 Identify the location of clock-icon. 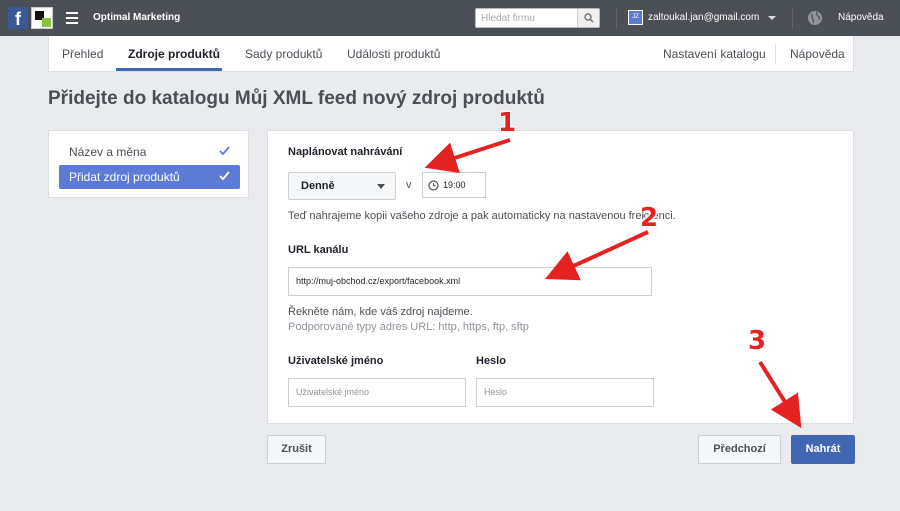
(433, 185).